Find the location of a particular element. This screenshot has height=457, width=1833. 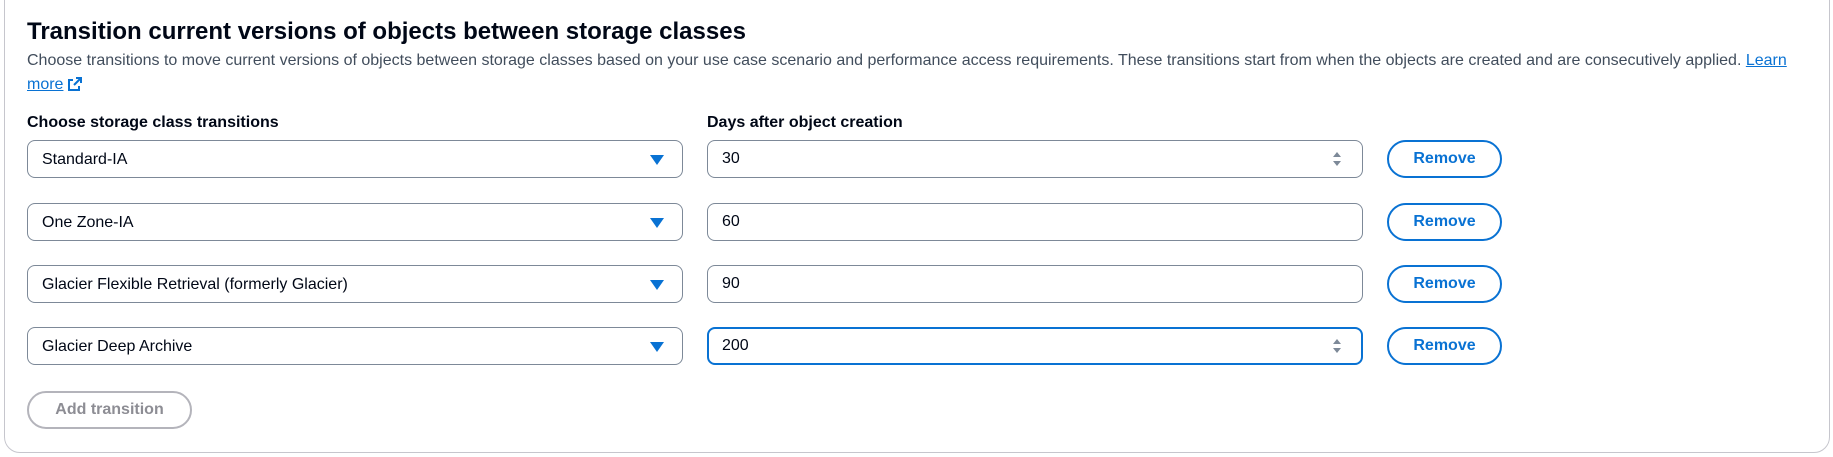

external-link-icon is located at coordinates (75, 84).